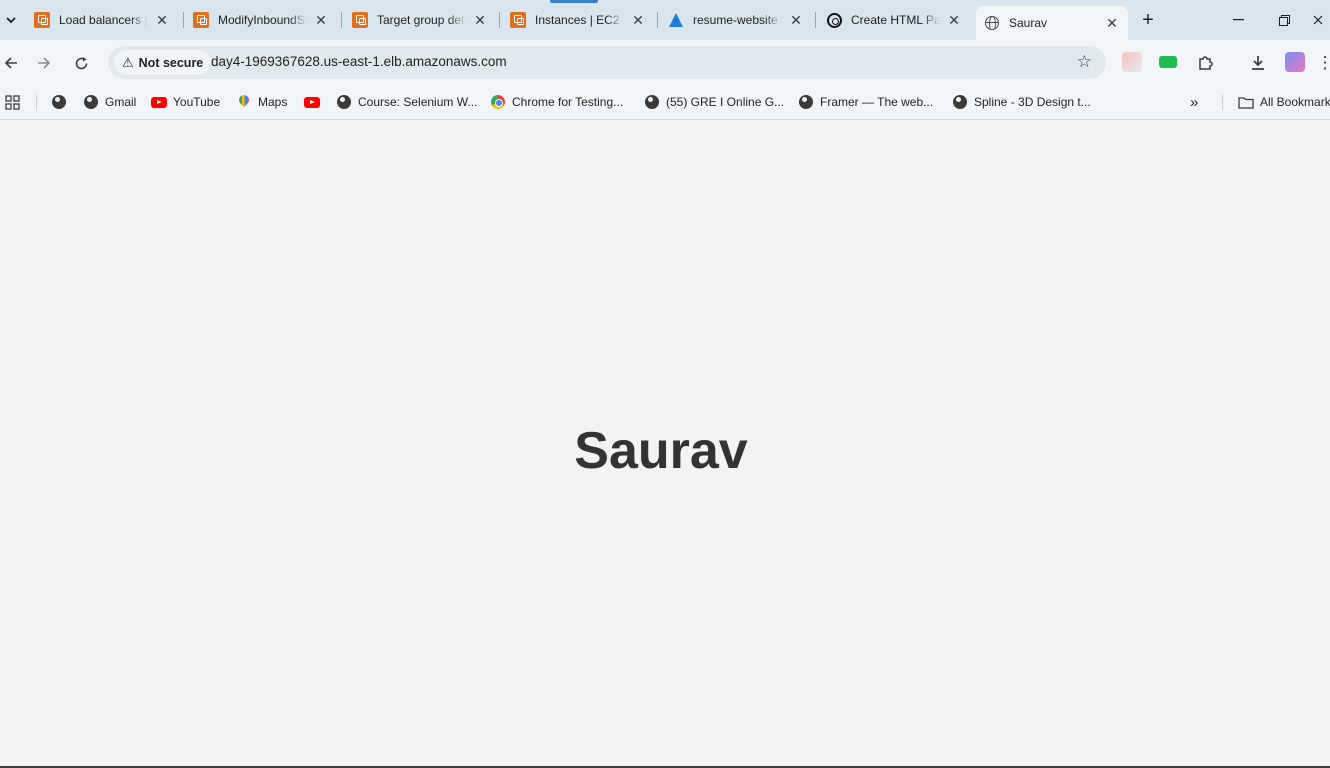 The image size is (1330, 768). I want to click on forward-button, so click(44, 63).